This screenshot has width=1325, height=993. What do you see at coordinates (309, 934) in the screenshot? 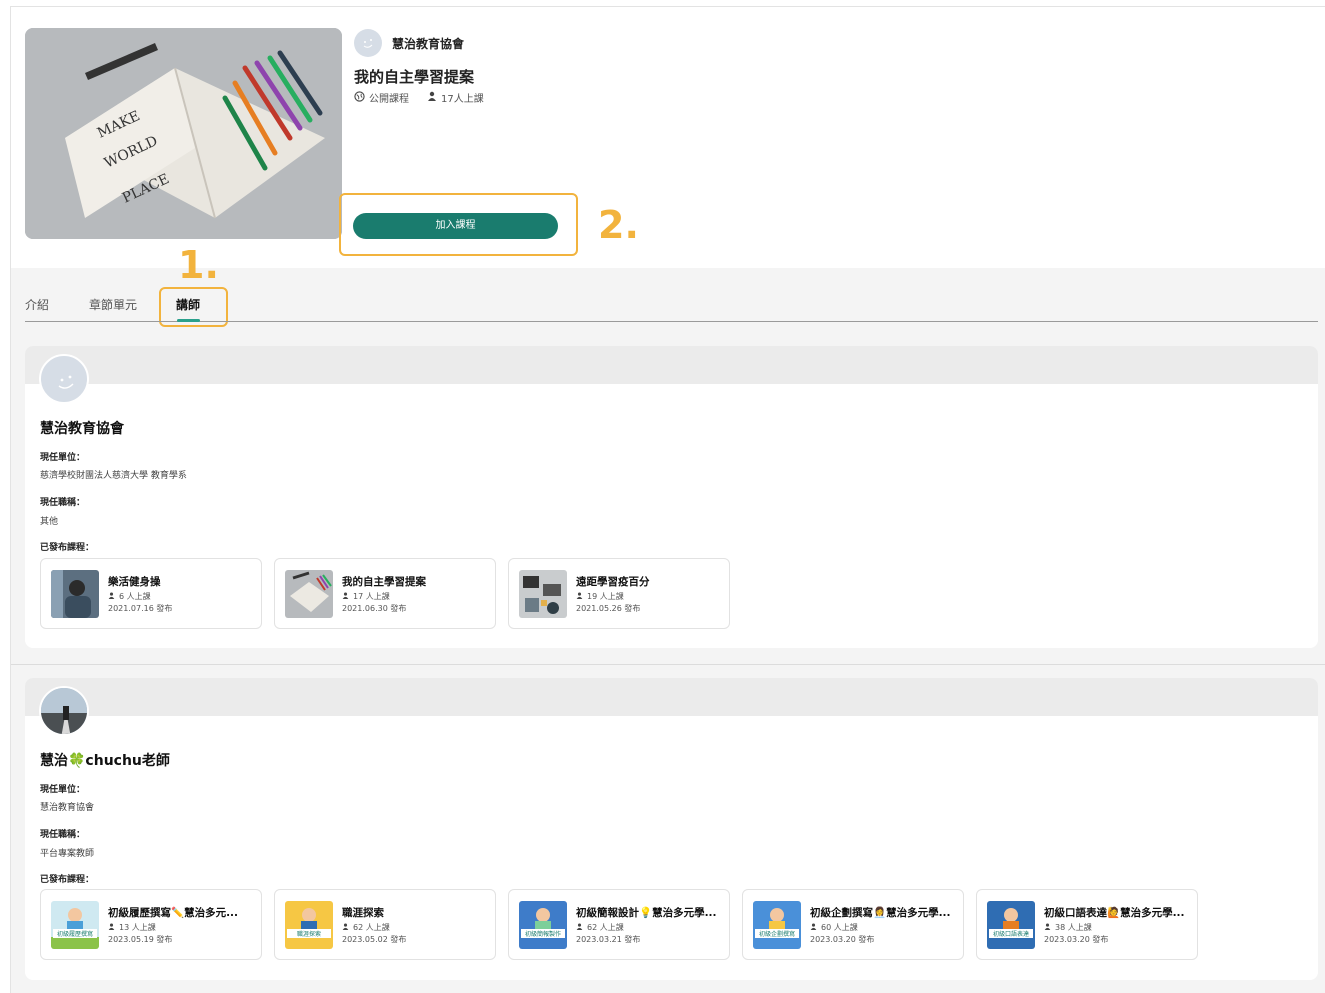
I see `thumb-text: 職涯探索` at bounding box center [309, 934].